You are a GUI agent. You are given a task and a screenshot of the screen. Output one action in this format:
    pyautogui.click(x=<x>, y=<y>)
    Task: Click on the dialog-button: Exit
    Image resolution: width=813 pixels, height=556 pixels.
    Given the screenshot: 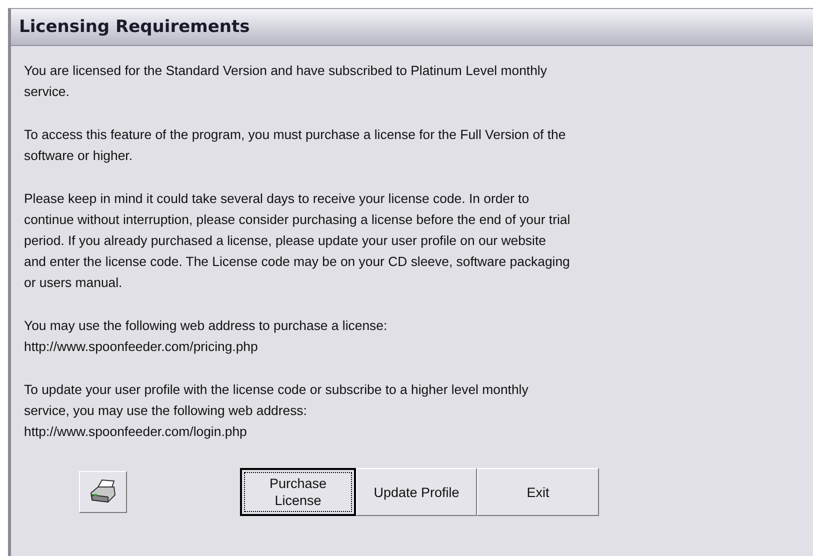 What is the action you would take?
    pyautogui.click(x=538, y=492)
    